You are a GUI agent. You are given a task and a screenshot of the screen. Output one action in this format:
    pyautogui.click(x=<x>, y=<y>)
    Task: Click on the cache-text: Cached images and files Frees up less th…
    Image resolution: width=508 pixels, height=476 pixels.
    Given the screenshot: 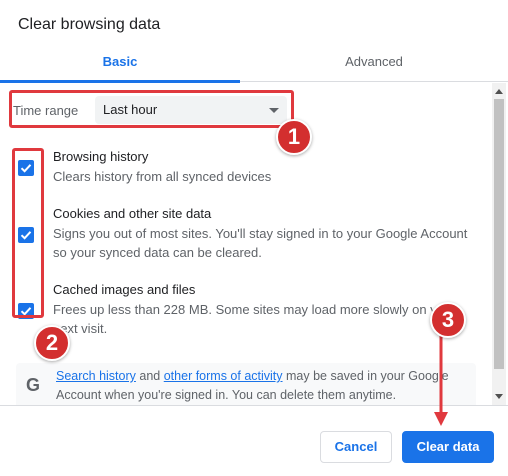 What is the action you would take?
    pyautogui.click(x=245, y=309)
    